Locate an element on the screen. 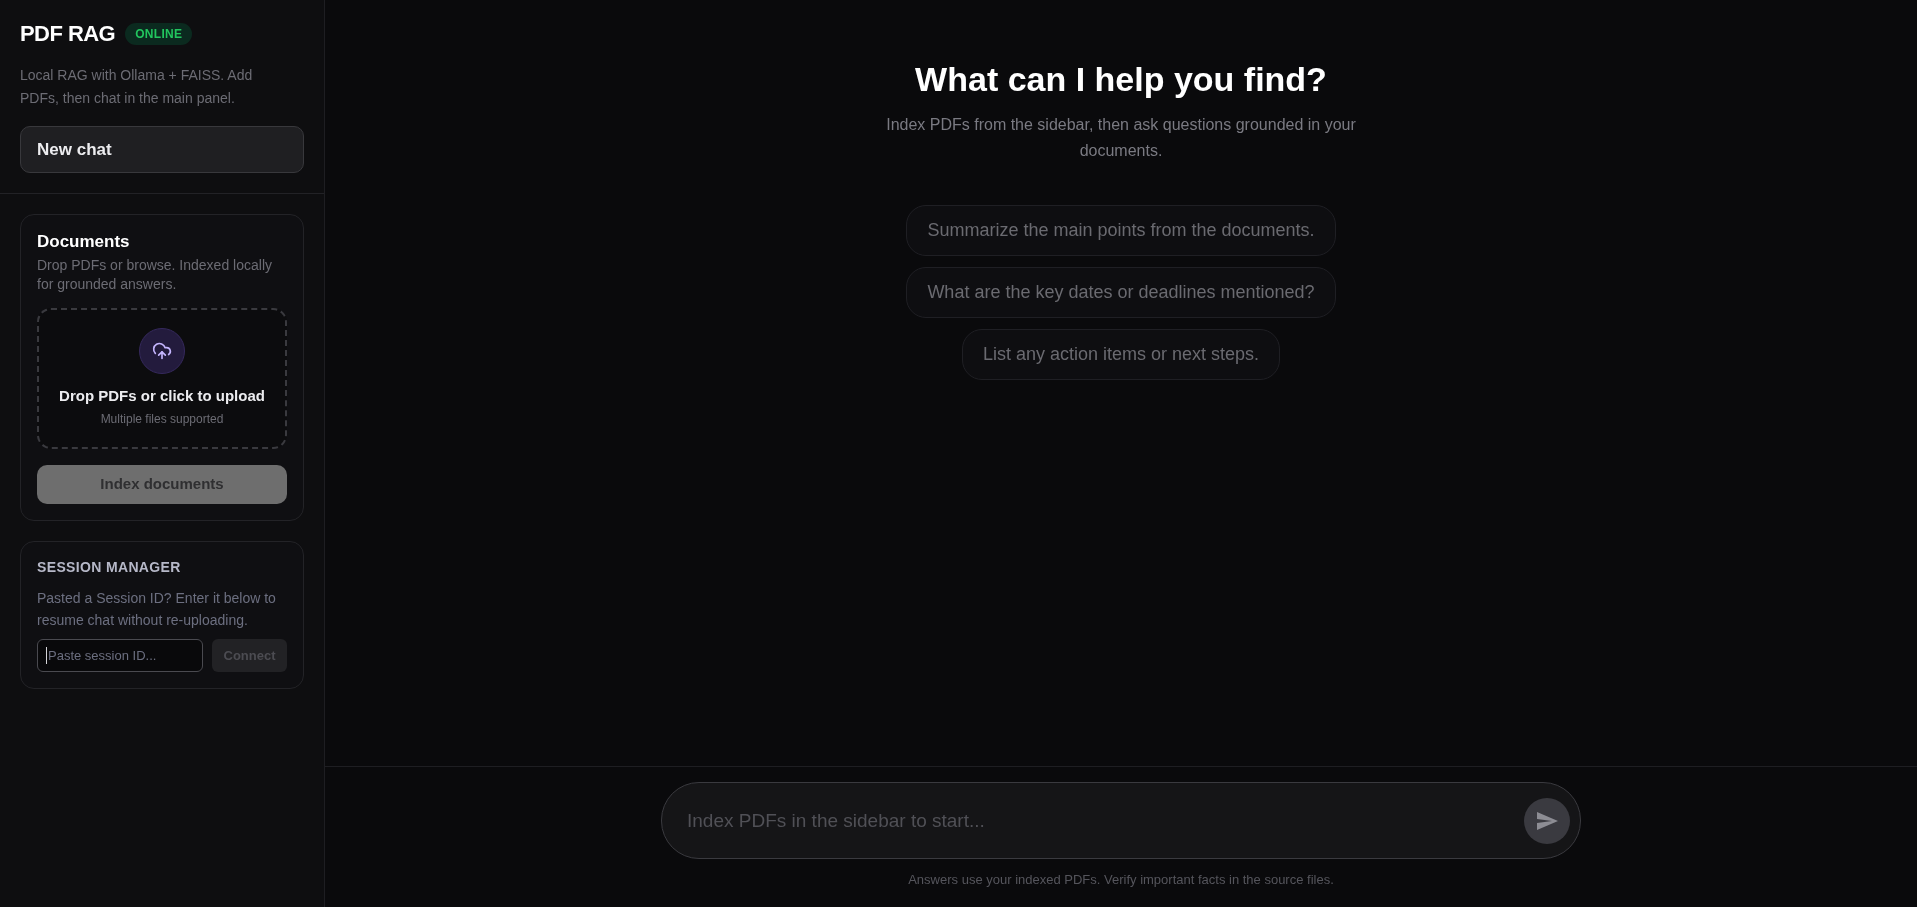 The height and width of the screenshot is (907, 1917). status-badge: ONLINE is located at coordinates (159, 34).